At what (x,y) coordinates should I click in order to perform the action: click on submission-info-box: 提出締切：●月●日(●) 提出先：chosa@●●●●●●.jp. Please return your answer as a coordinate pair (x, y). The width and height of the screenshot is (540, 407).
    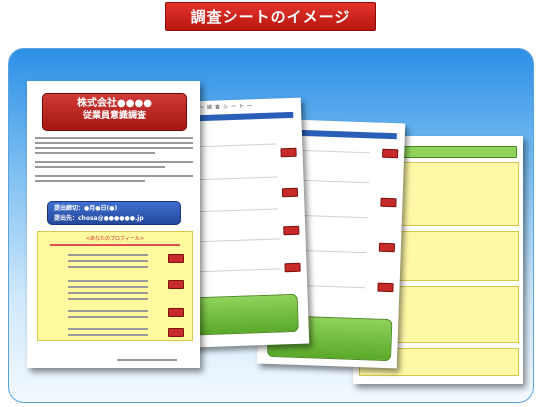
    Looking at the image, I should click on (114, 213).